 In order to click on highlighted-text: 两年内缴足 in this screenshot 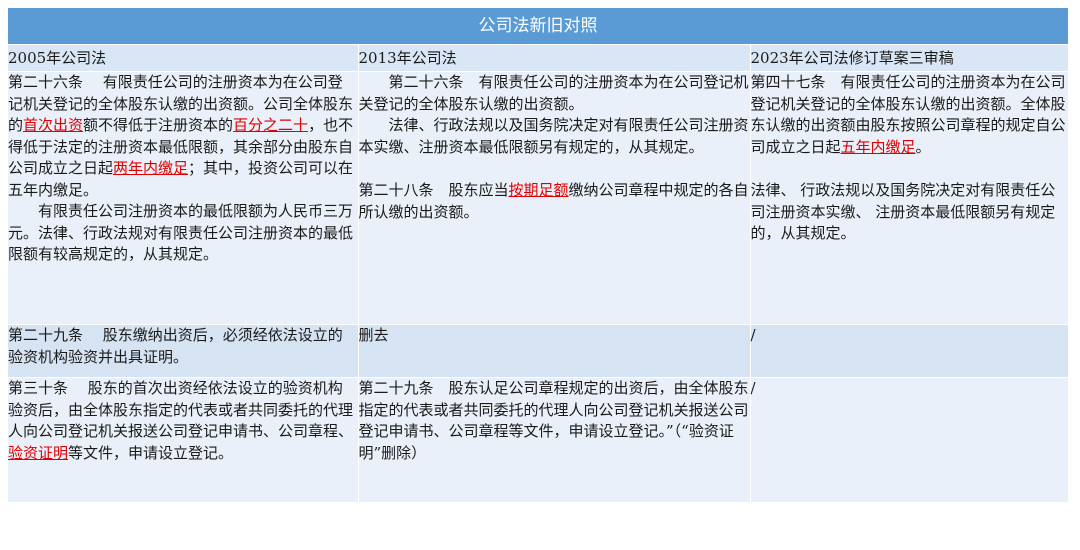, I will do `click(151, 168)`.